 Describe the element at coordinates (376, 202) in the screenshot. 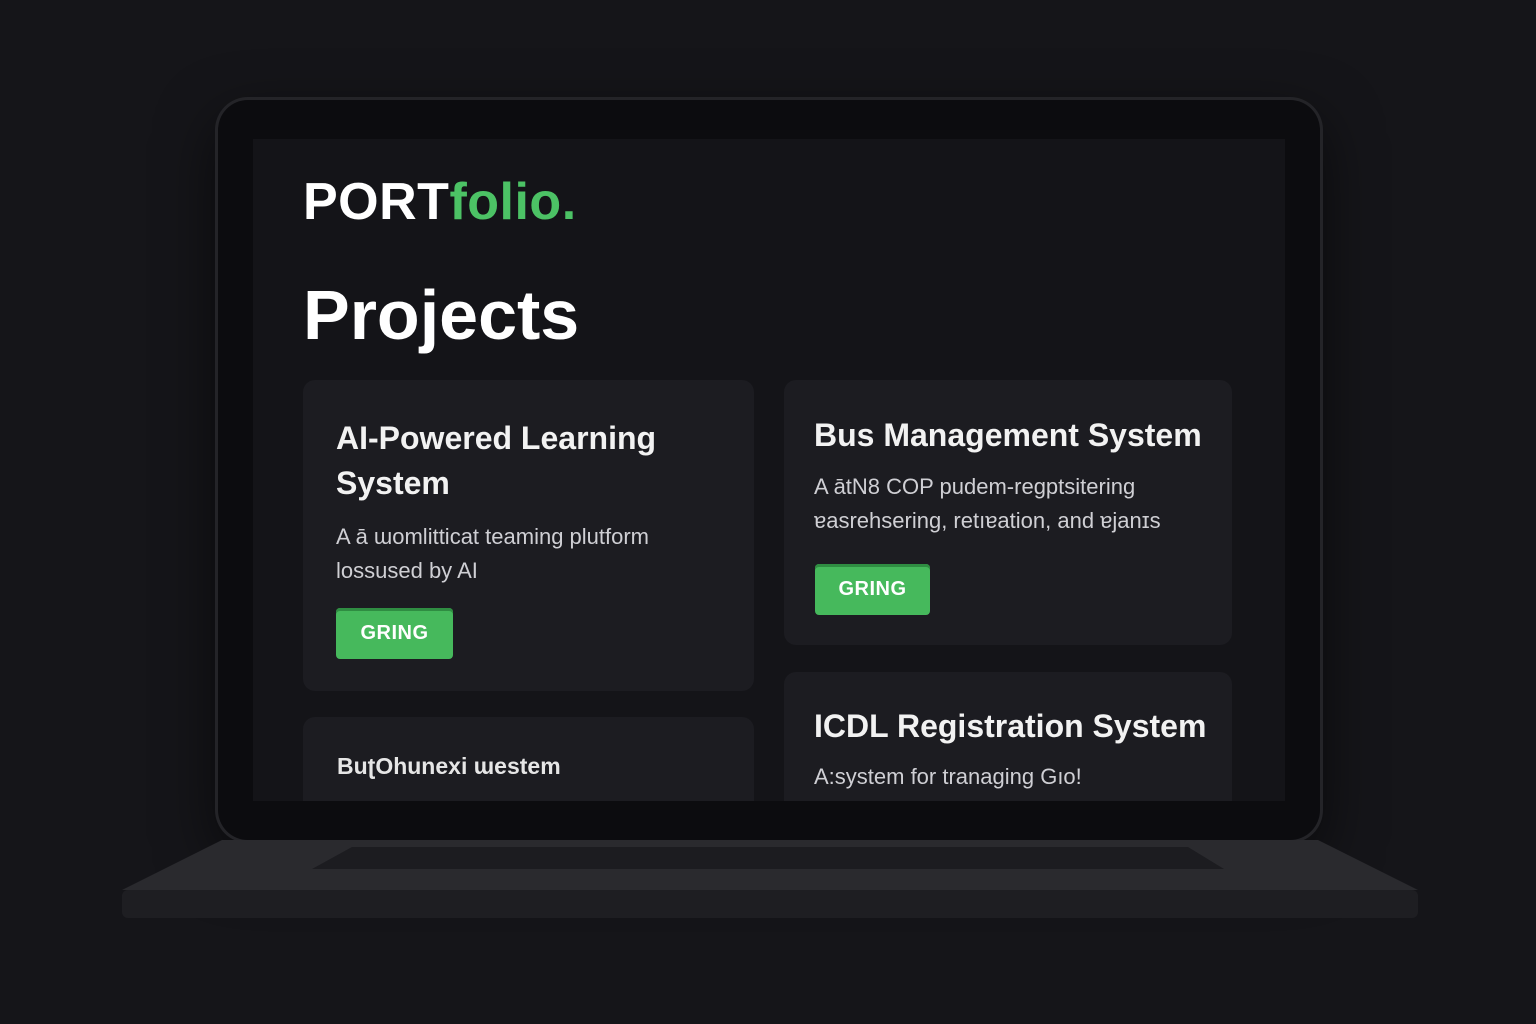

I see `logo-text-main: PORT` at that location.